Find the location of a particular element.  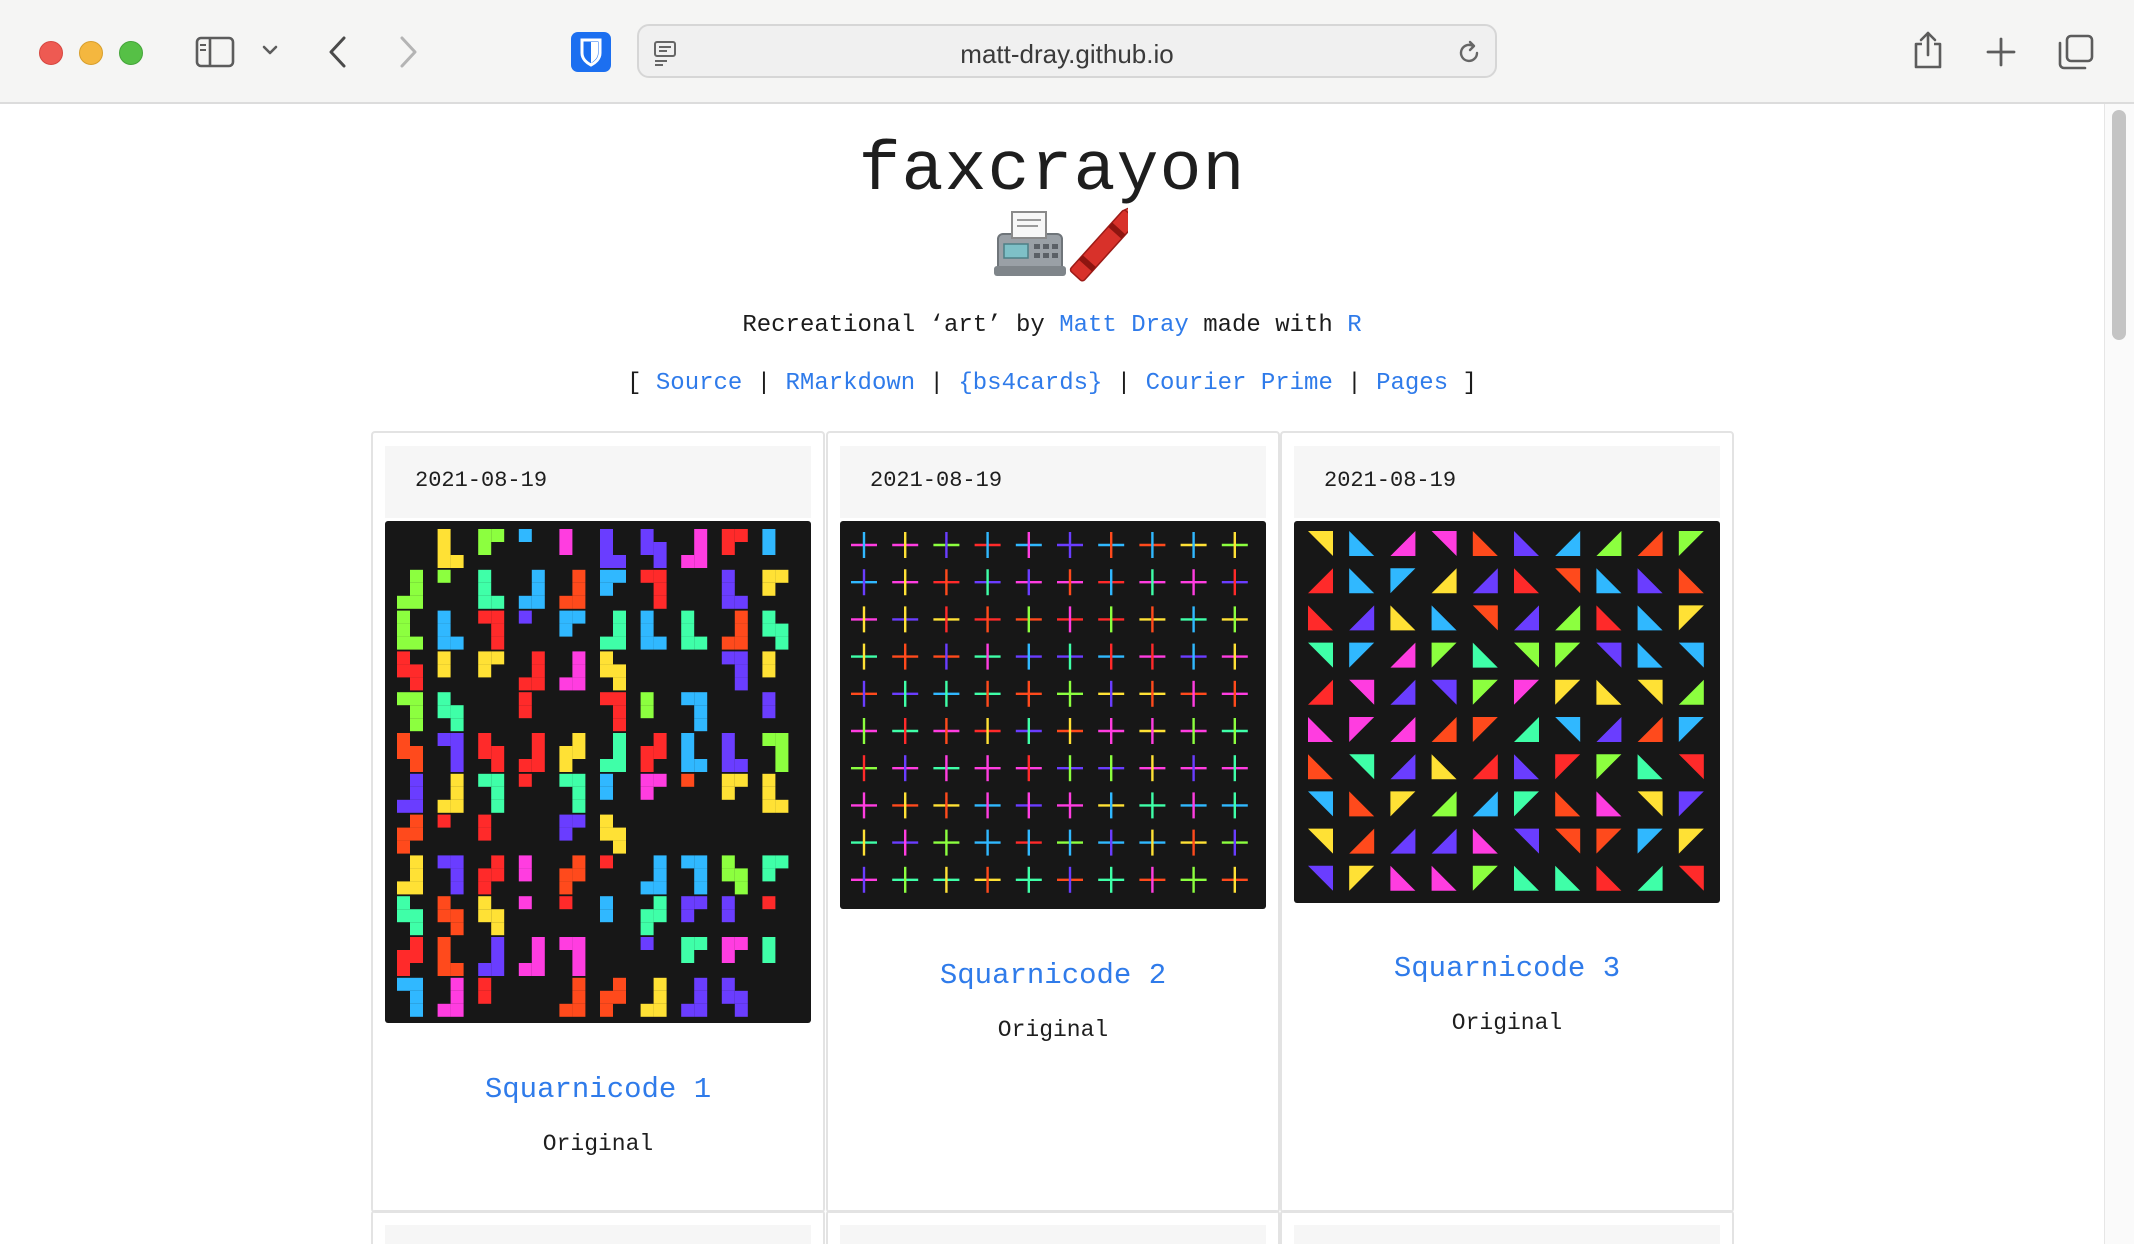

squarnicode-2-artwork is located at coordinates (1053, 715).